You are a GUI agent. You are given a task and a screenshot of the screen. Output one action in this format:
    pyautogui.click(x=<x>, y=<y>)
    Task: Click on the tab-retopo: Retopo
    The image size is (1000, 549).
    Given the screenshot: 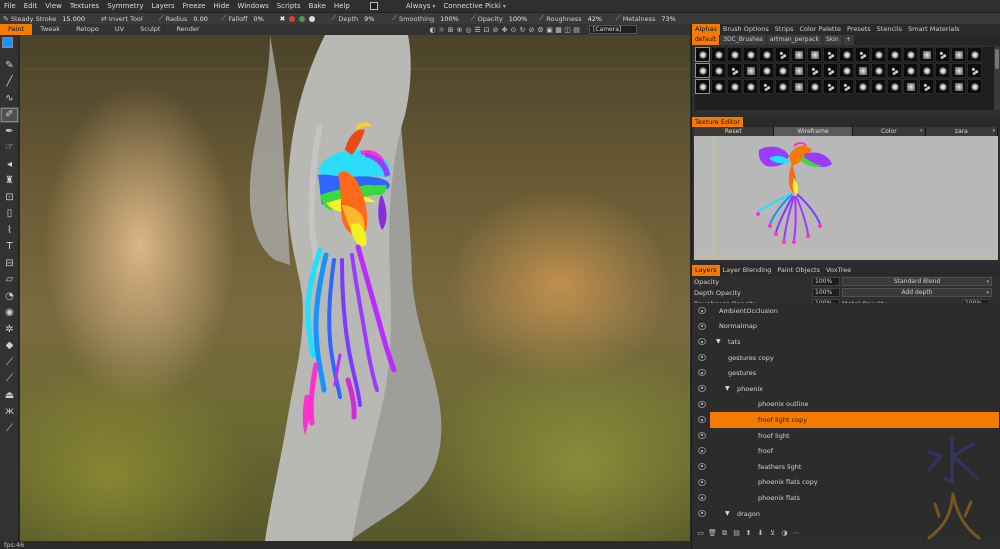 What is the action you would take?
    pyautogui.click(x=87, y=29)
    